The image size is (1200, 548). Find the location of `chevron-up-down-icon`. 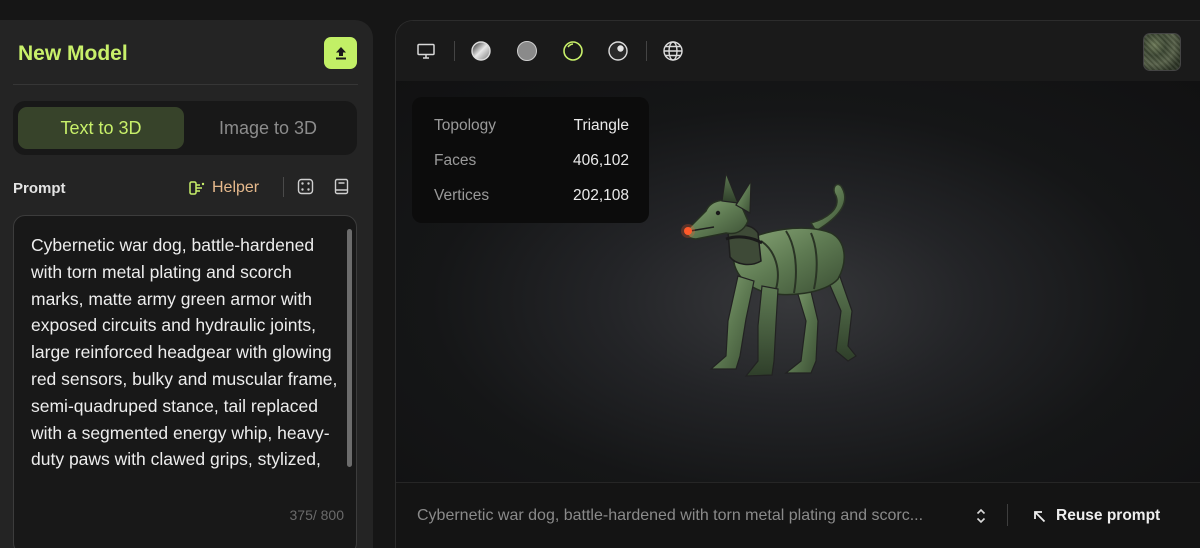

chevron-up-down-icon is located at coordinates (981, 516).